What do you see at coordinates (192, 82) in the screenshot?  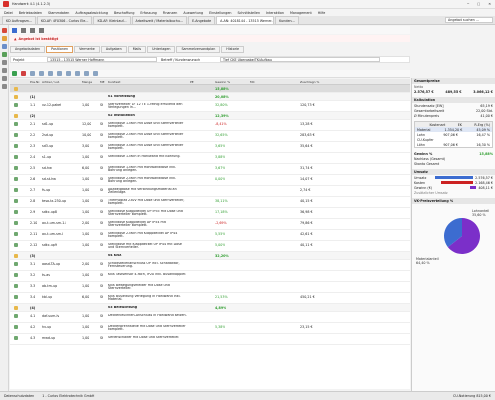 I see `column-header: PE` at bounding box center [192, 82].